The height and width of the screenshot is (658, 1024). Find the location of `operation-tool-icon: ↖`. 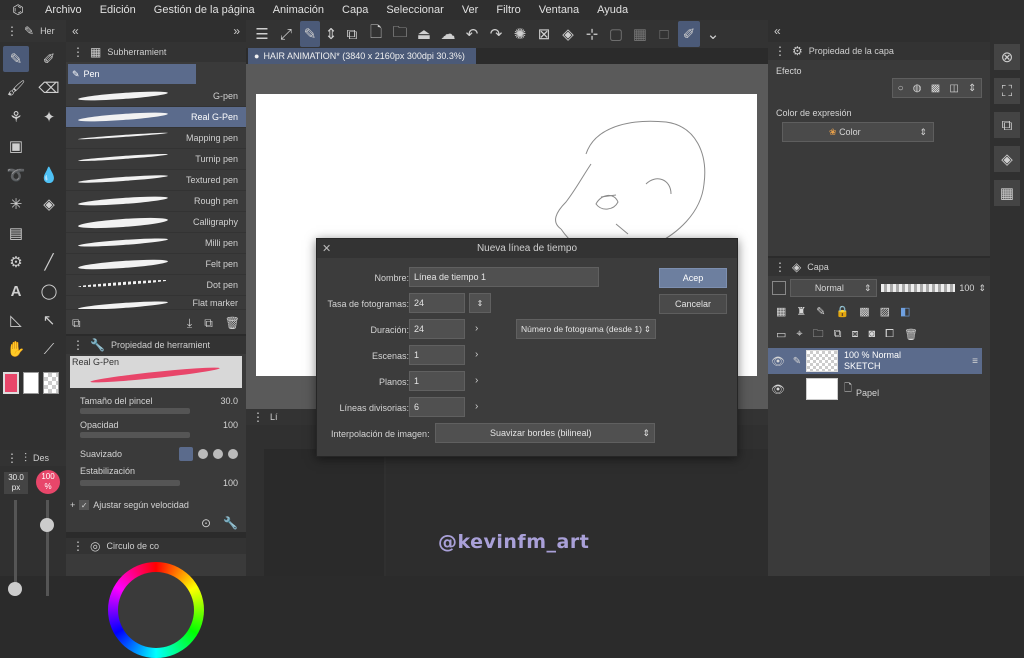

operation-tool-icon: ↖ is located at coordinates (49, 320).